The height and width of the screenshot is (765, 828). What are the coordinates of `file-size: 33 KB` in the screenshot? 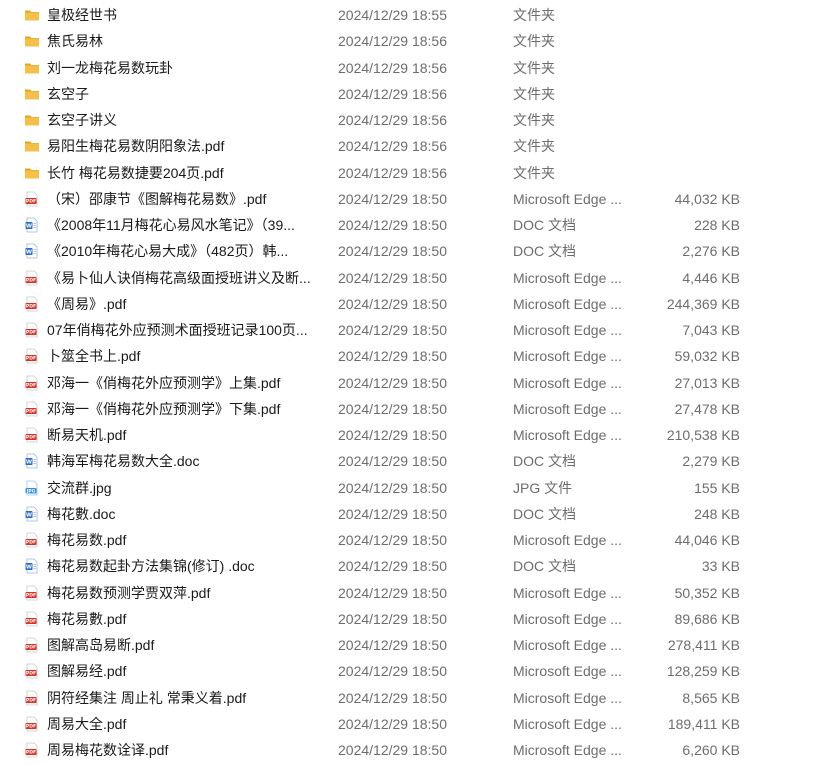 It's located at (720, 566).